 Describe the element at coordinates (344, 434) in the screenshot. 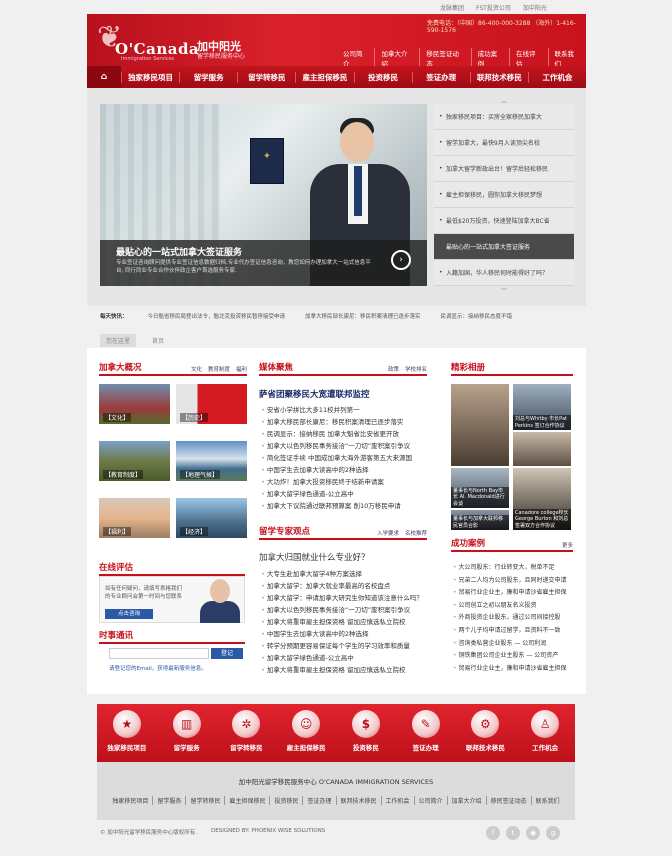

I see `list-item: 民调显示：接纳移民 加拿大魁省比安省更开放` at that location.